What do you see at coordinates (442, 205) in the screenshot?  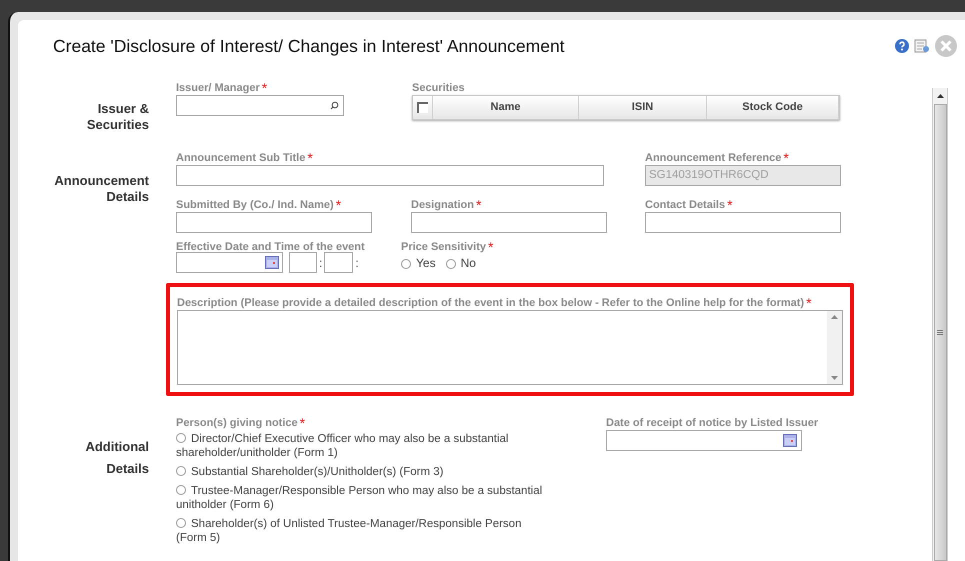 I see `field-label: Designation` at bounding box center [442, 205].